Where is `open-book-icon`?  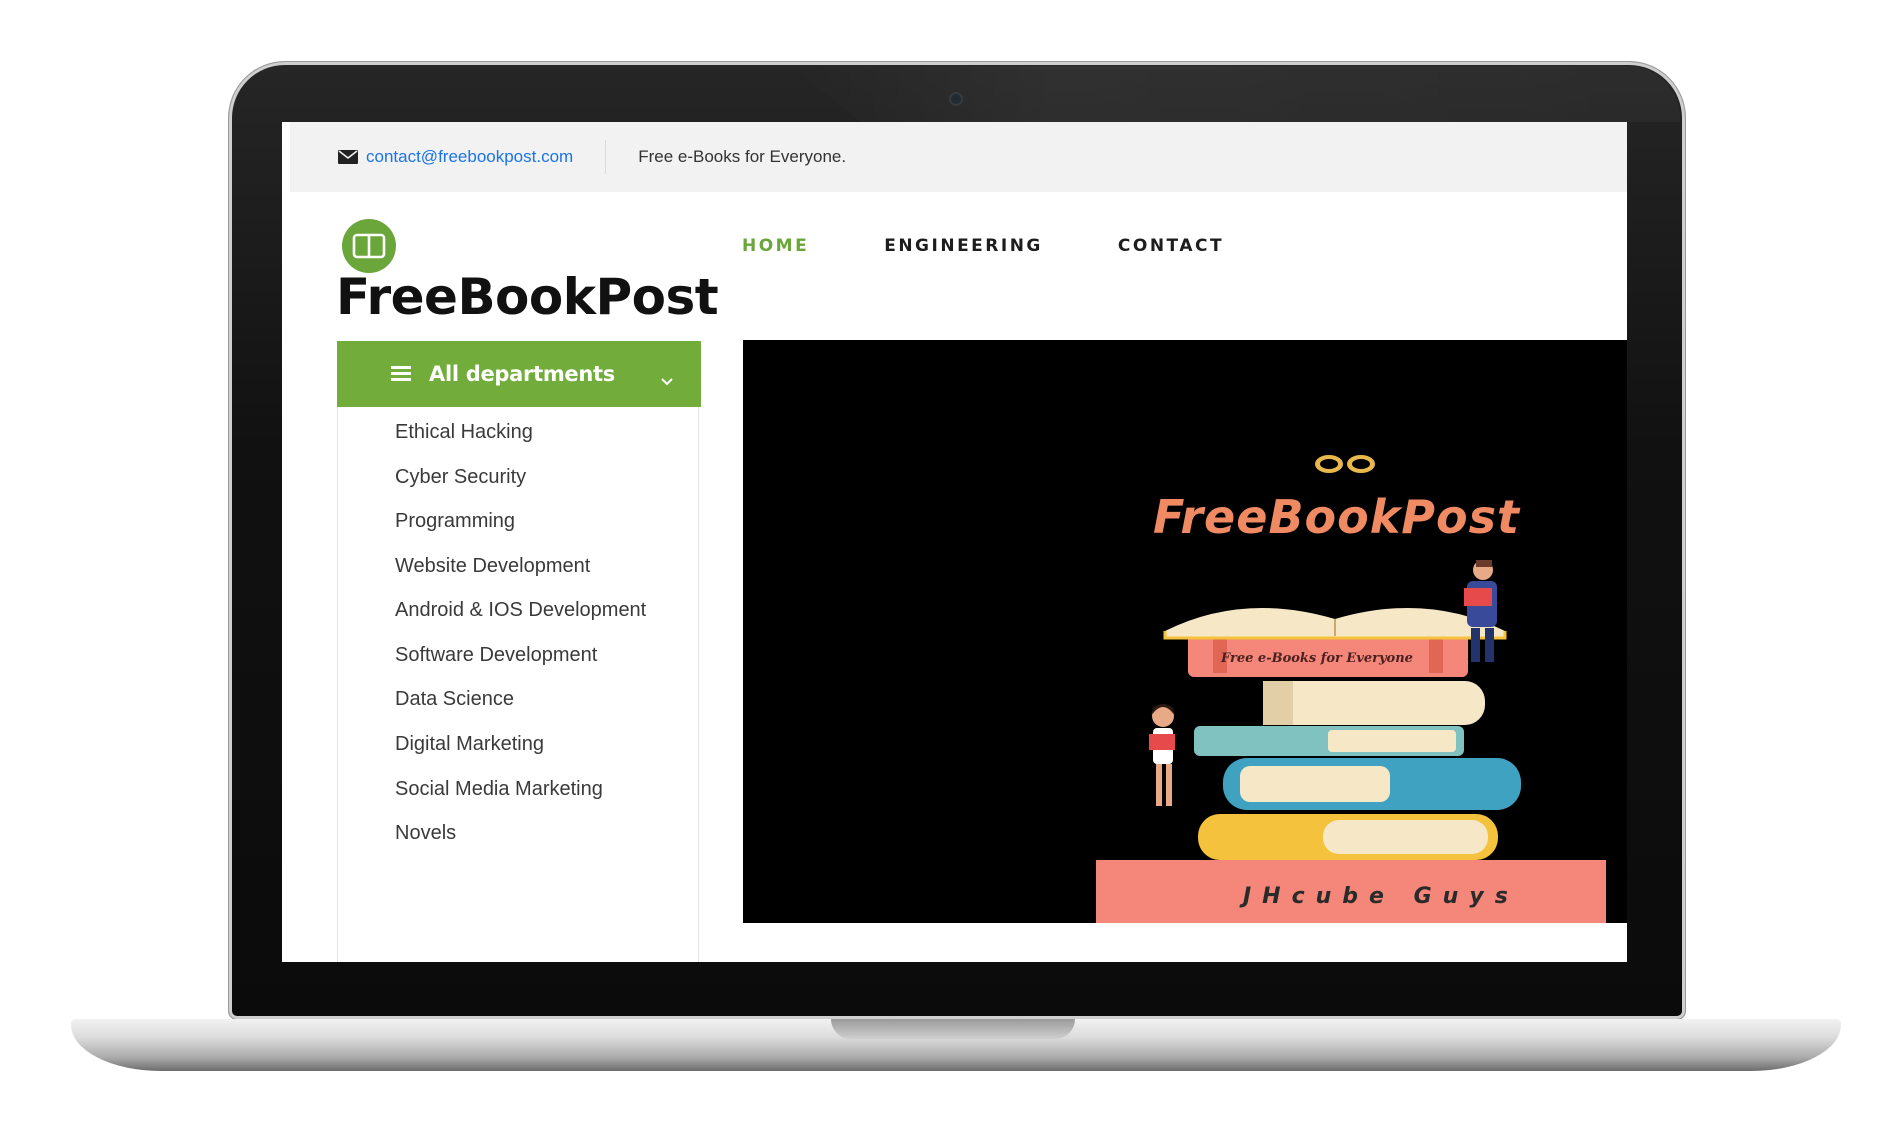
open-book-icon is located at coordinates (369, 246).